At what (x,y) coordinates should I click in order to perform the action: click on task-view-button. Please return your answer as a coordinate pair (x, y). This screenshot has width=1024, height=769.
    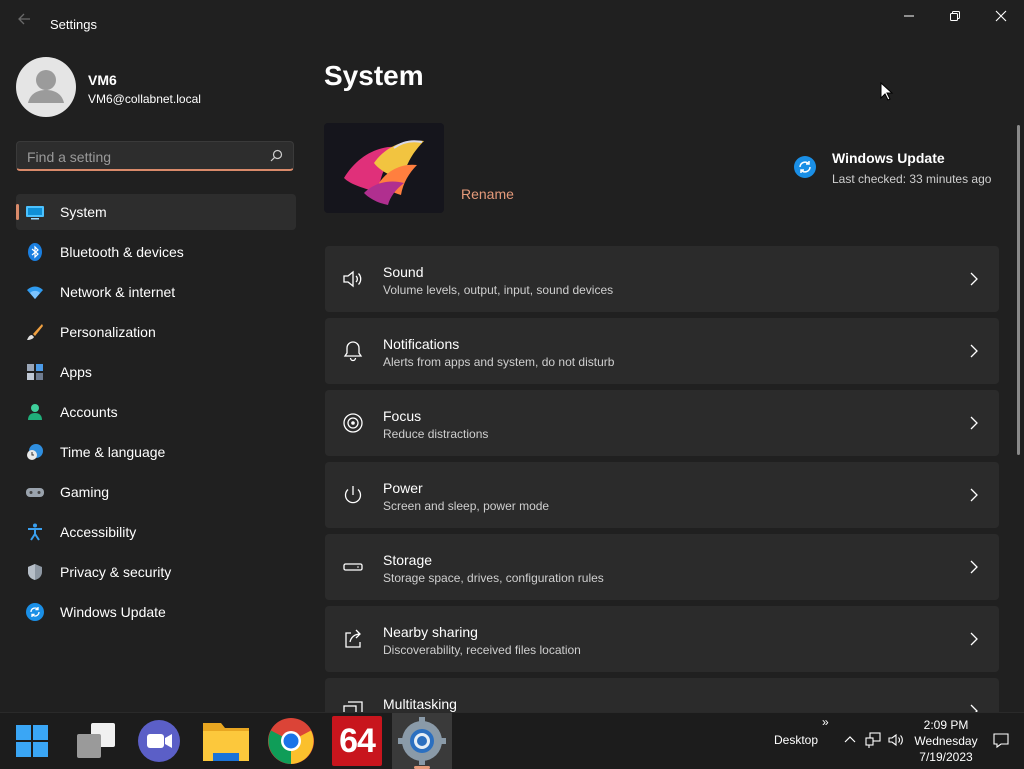
    Looking at the image, I should click on (96, 741).